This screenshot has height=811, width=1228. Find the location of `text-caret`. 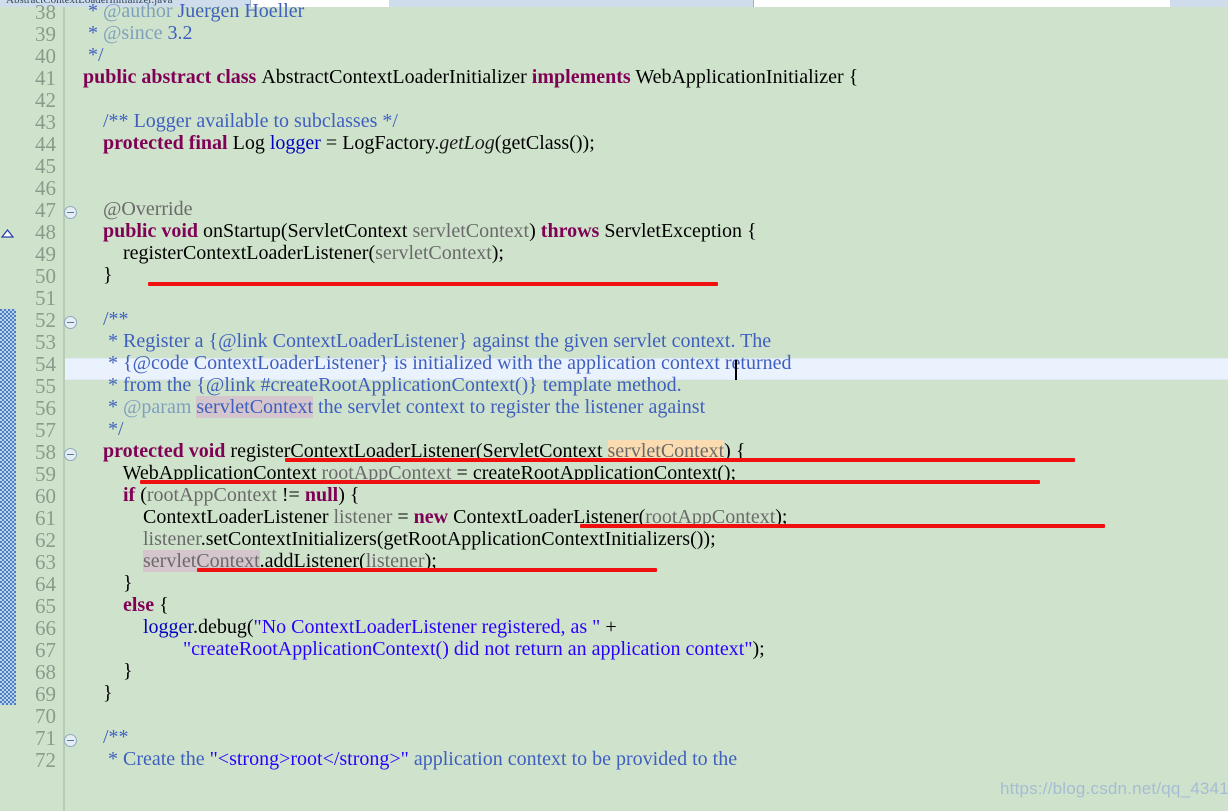

text-caret is located at coordinates (736, 370).